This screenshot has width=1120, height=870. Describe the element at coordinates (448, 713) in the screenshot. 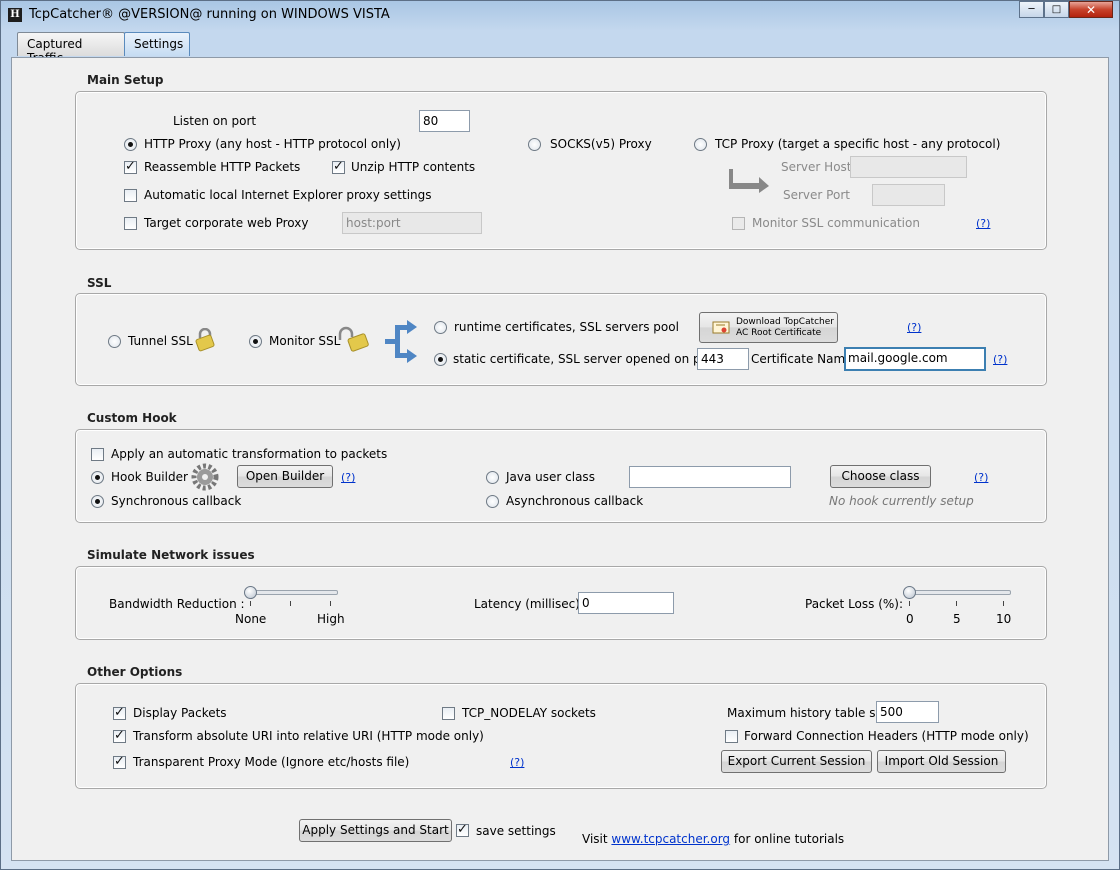

I see `tcp-nodelay-checkbox` at that location.